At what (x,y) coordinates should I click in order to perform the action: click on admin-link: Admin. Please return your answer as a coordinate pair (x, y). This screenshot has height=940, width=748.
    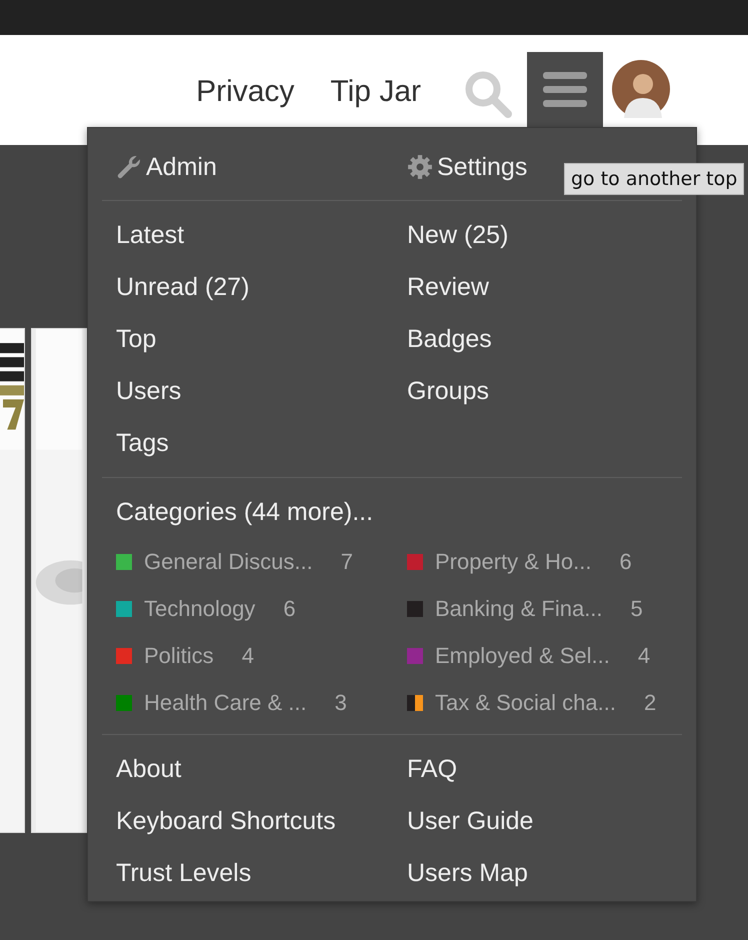
    Looking at the image, I should click on (247, 167).